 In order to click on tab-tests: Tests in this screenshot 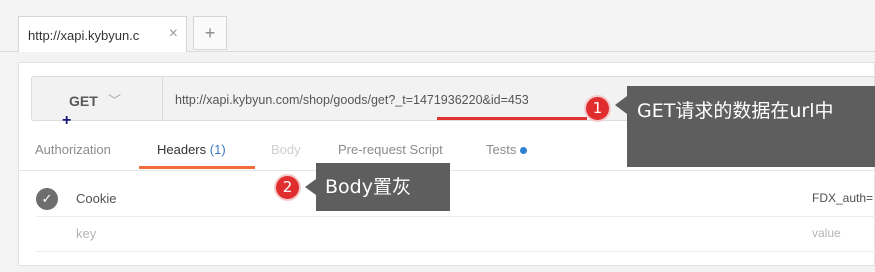, I will do `click(507, 149)`.